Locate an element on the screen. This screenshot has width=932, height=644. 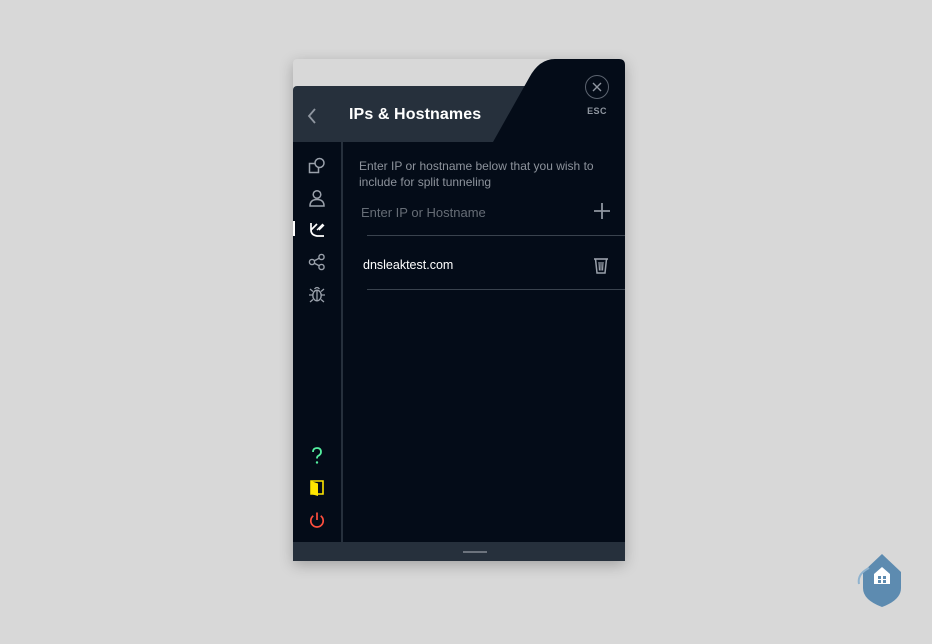
sidebar is located at coordinates (317, 342).